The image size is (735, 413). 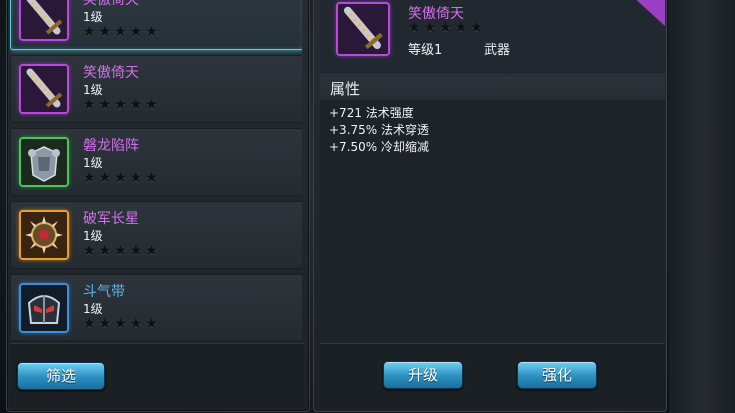 What do you see at coordinates (156, 307) in the screenshot?
I see `list-item: 斗气带 1级 ★★★★★` at bounding box center [156, 307].